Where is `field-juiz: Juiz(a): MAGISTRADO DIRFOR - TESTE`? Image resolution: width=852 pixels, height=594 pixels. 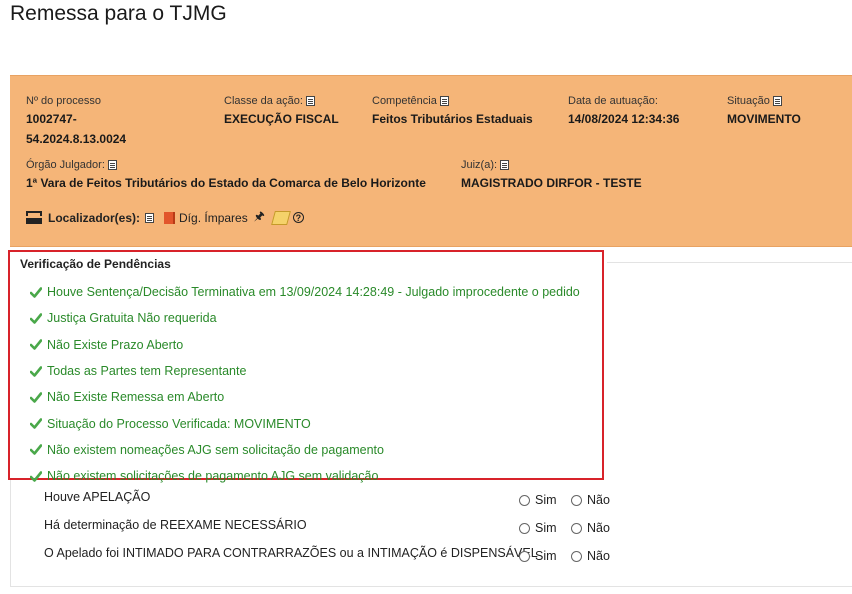 field-juiz: Juiz(a): MAGISTRADO DIRFOR - TESTE is located at coordinates (551, 176).